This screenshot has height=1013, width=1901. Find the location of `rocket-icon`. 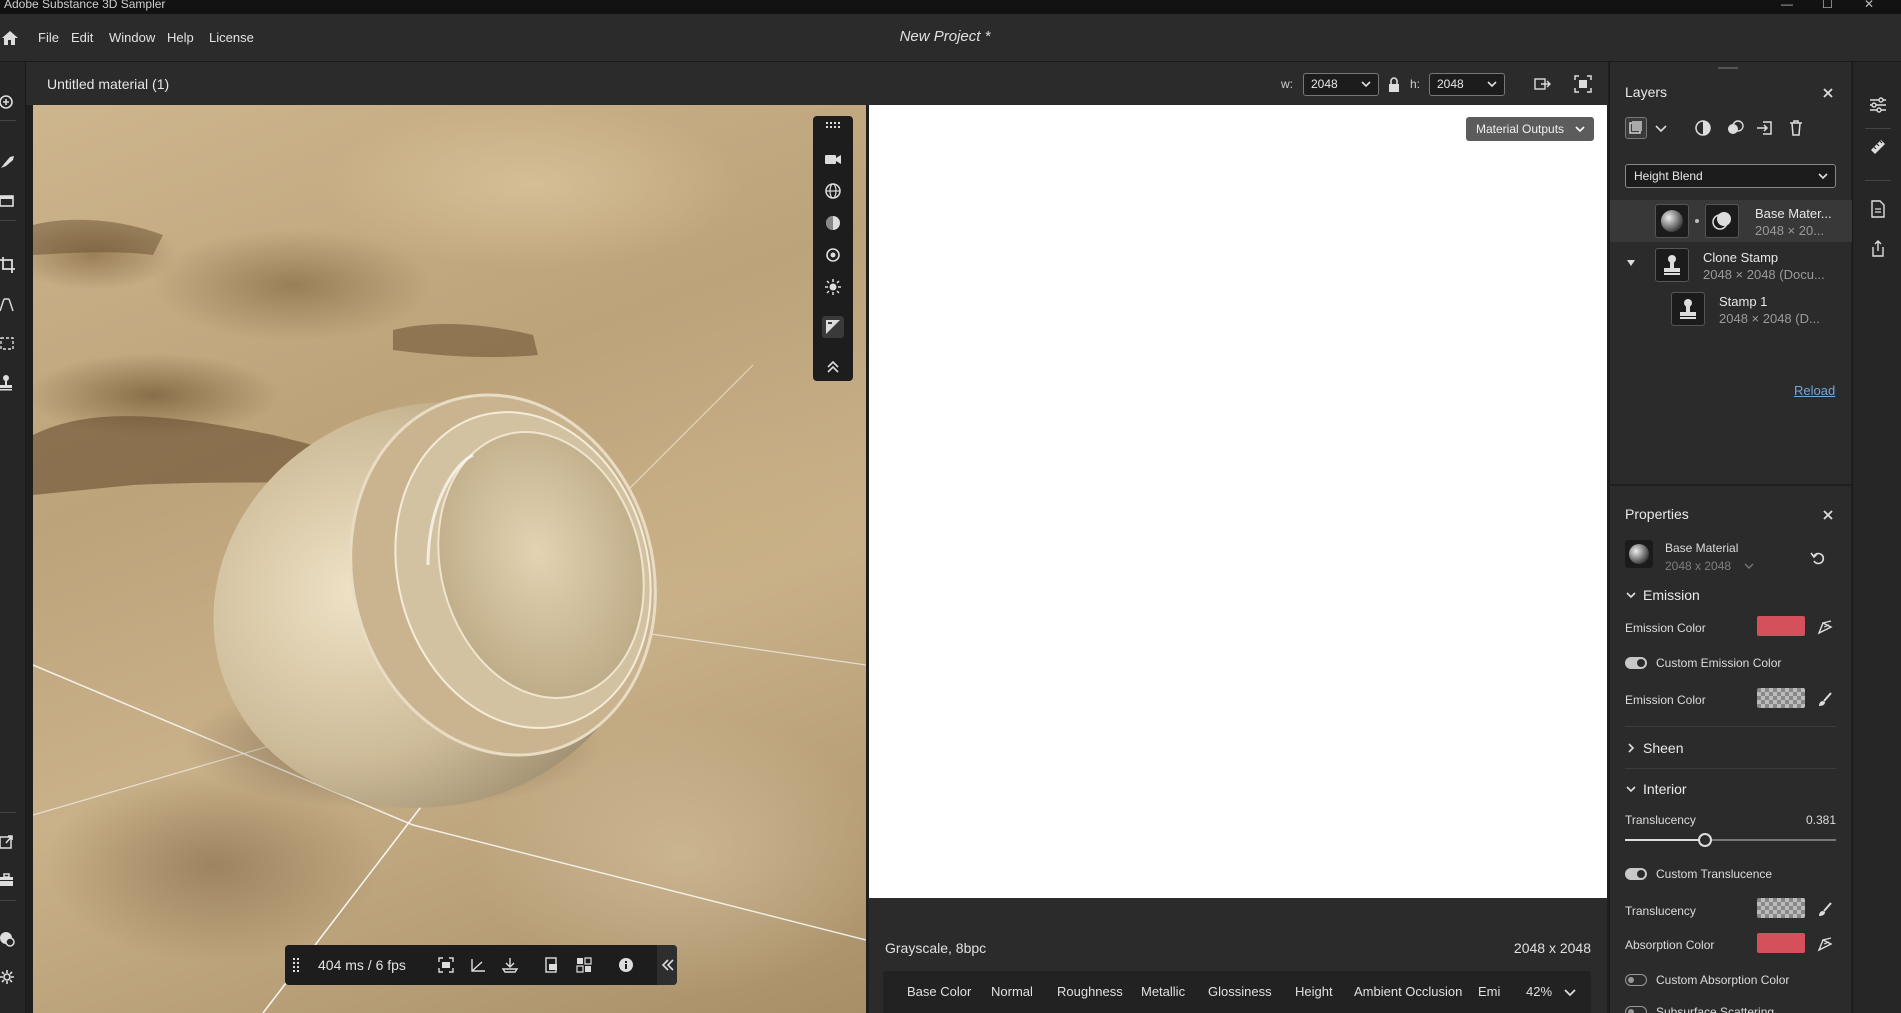

rocket-icon is located at coordinates (8, 162).